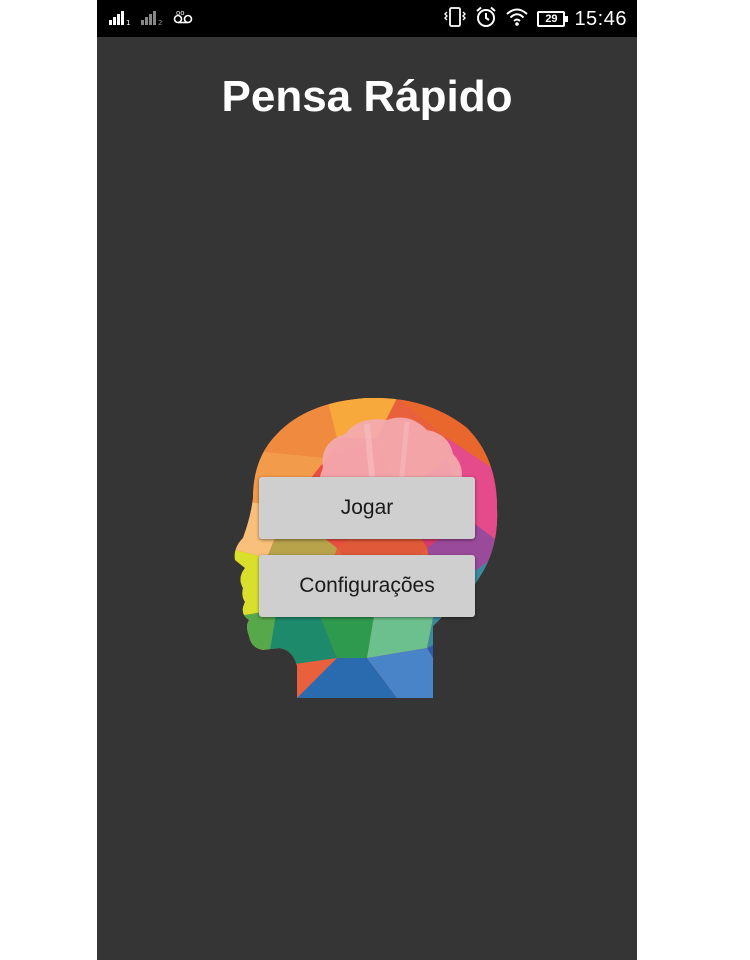 The image size is (750, 960). I want to click on battery-icon: 29, so click(553, 19).